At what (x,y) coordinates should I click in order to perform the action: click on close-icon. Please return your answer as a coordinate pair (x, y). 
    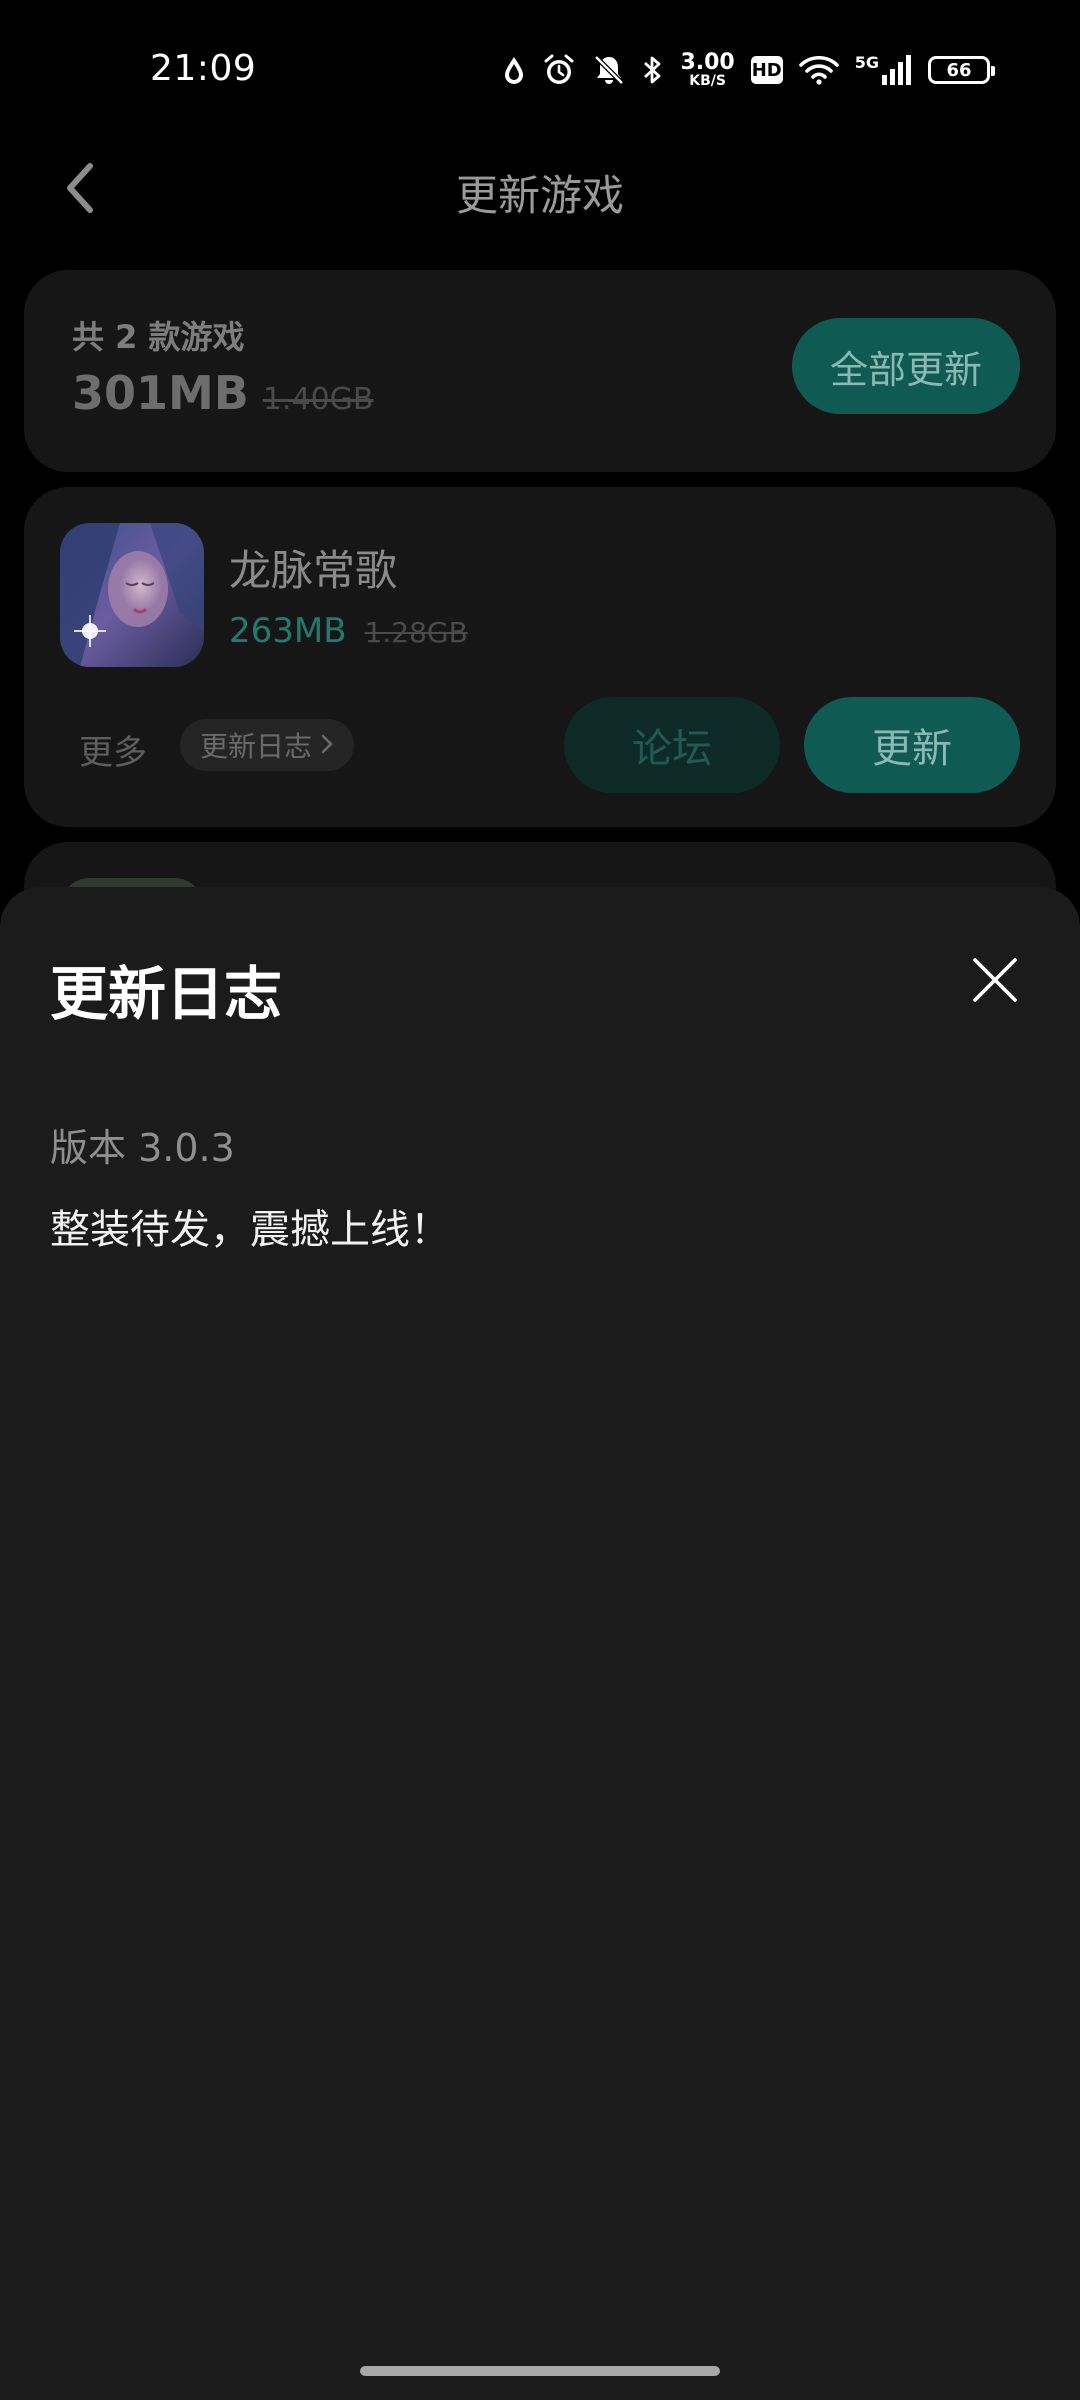
    Looking at the image, I should click on (995, 982).